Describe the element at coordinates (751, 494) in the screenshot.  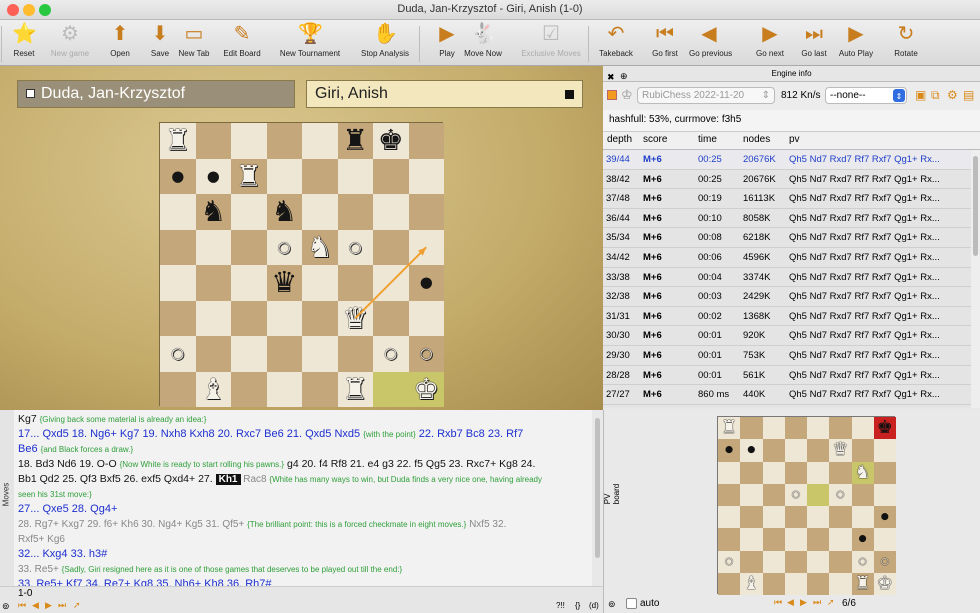
I see `square-b5` at that location.